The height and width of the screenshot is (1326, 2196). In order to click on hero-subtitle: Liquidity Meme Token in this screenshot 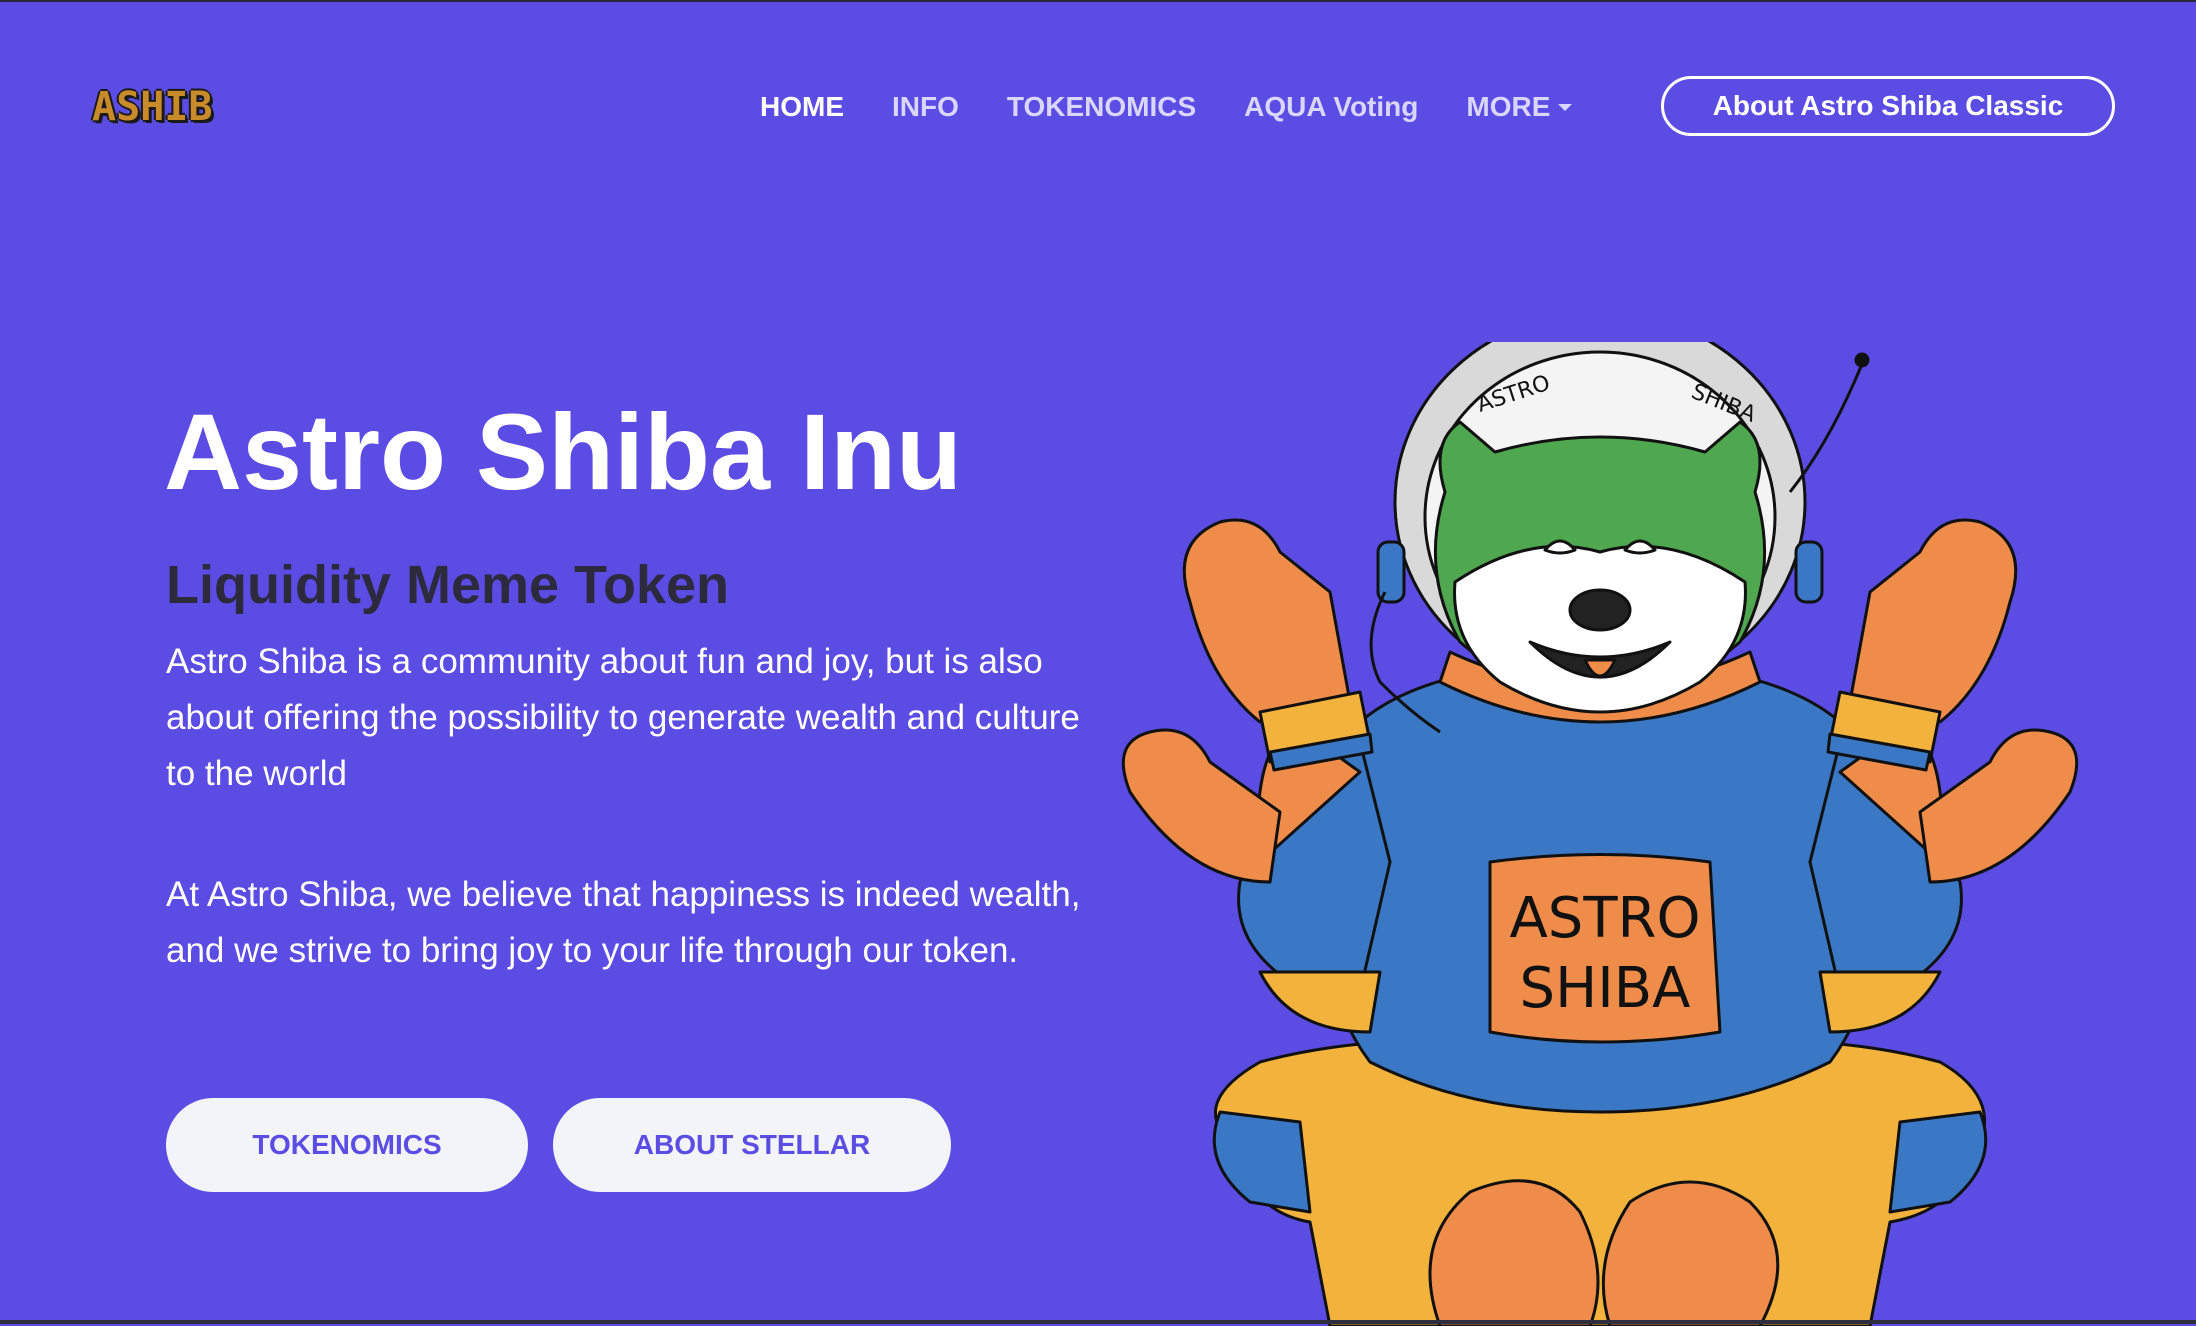, I will do `click(448, 585)`.